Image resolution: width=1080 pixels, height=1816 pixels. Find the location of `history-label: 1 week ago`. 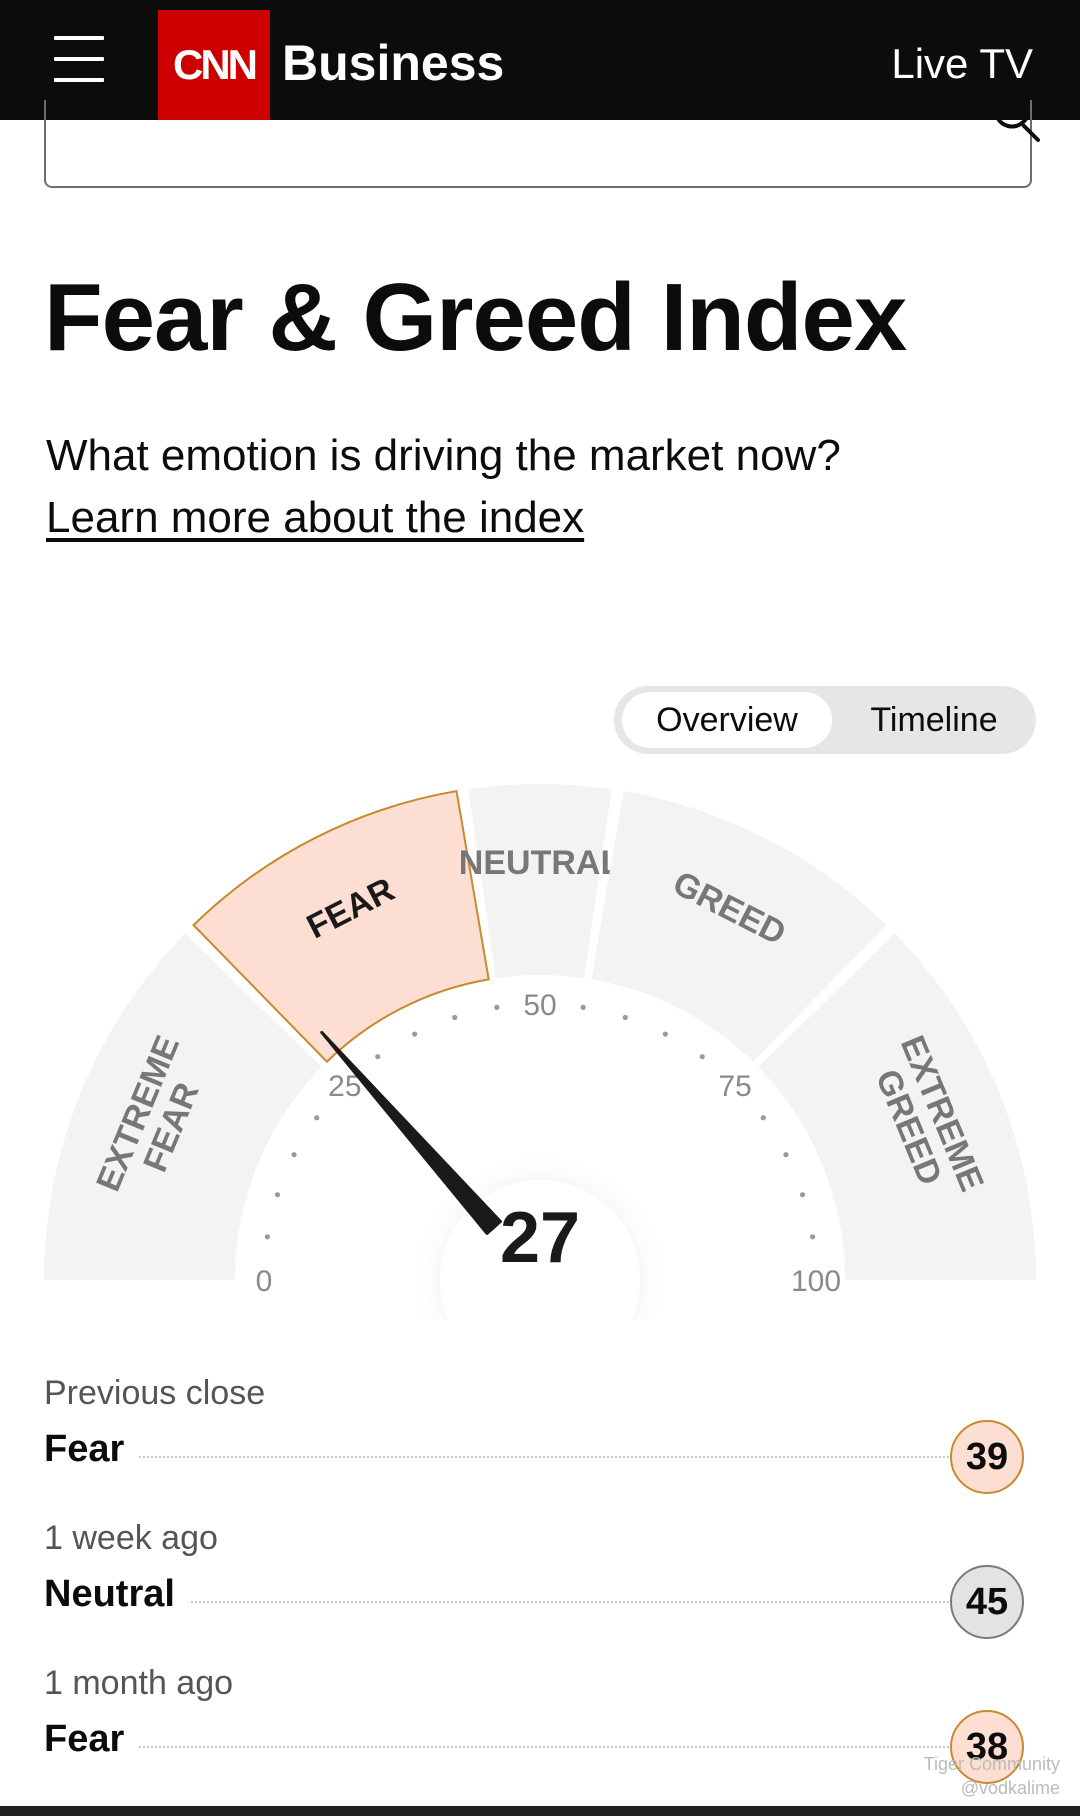

history-label: 1 week ago is located at coordinates (131, 1538).